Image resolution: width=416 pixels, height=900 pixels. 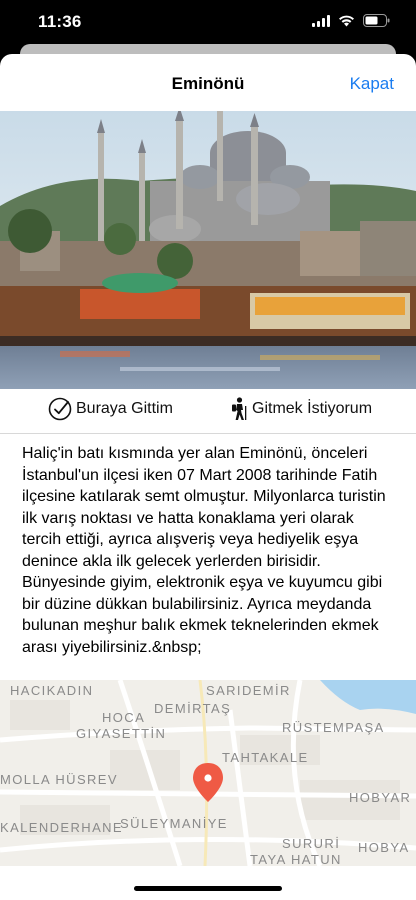 What do you see at coordinates (192, 708) in the screenshot?
I see `map-label-demirtas: DEMİRTAŞ` at bounding box center [192, 708].